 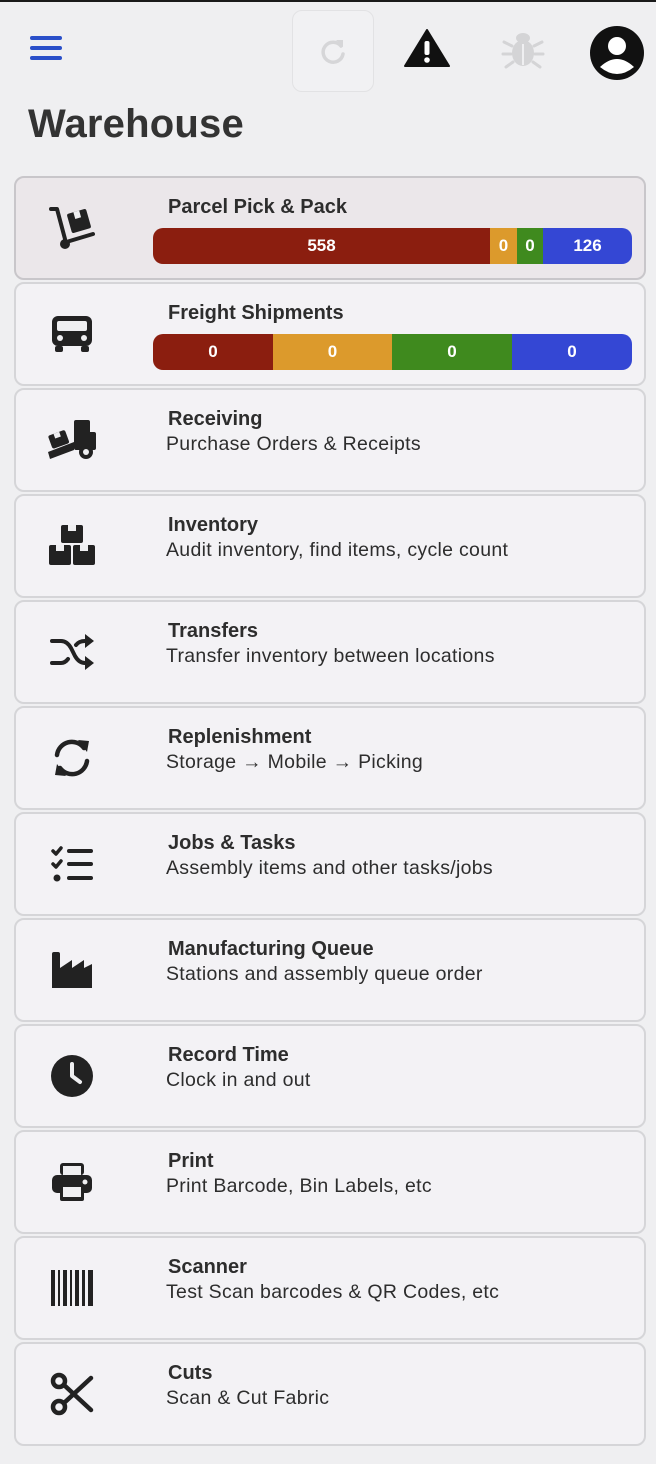 I want to click on refresh-icon, so click(x=333, y=51).